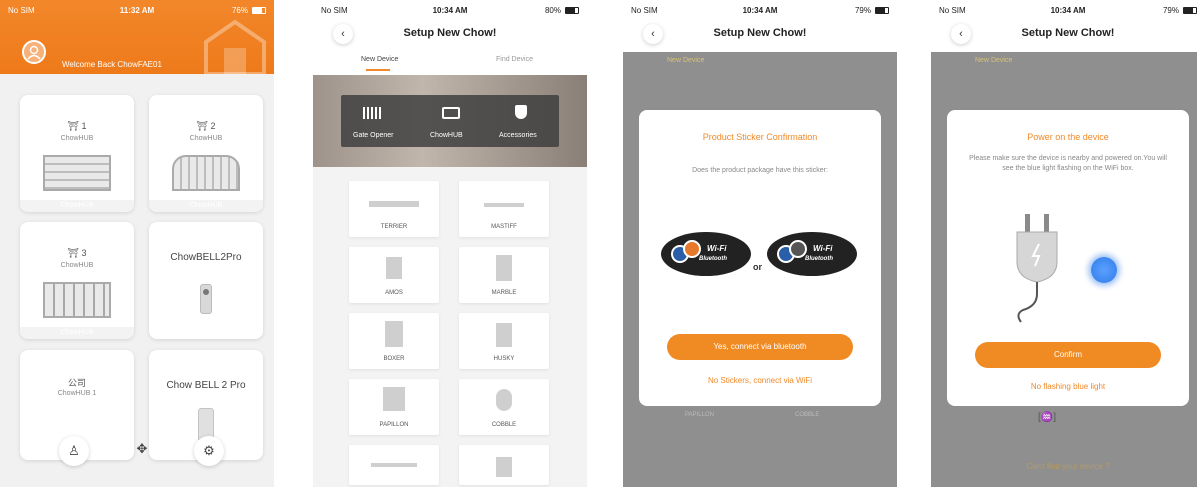  What do you see at coordinates (206, 153) in the screenshot?
I see `device-card-2: ⛩ 2 ChowHUB ChowHUB` at bounding box center [206, 153].